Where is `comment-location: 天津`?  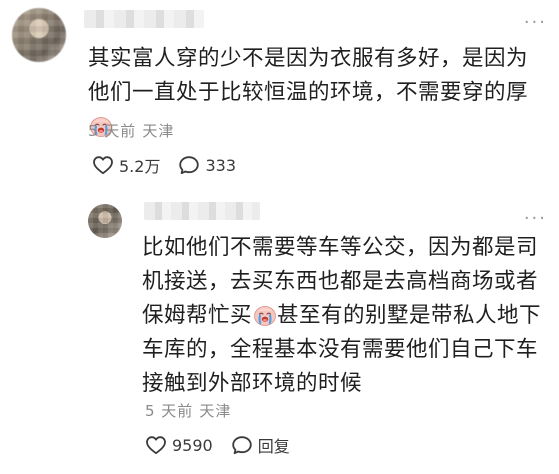
comment-location: 天津 is located at coordinates (158, 131).